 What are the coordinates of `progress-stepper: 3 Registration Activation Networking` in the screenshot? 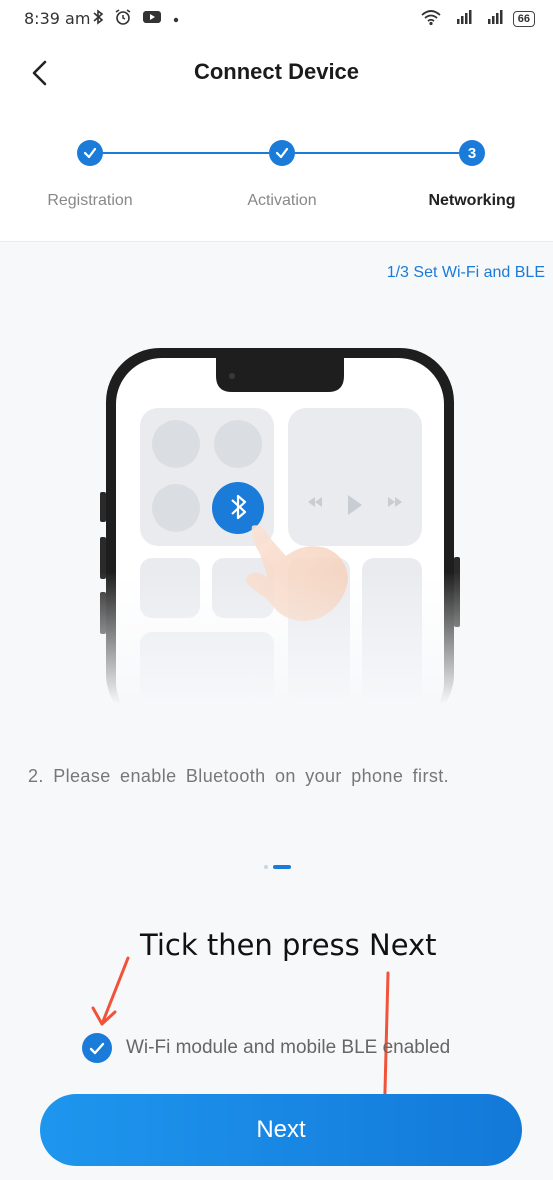 It's located at (276, 175).